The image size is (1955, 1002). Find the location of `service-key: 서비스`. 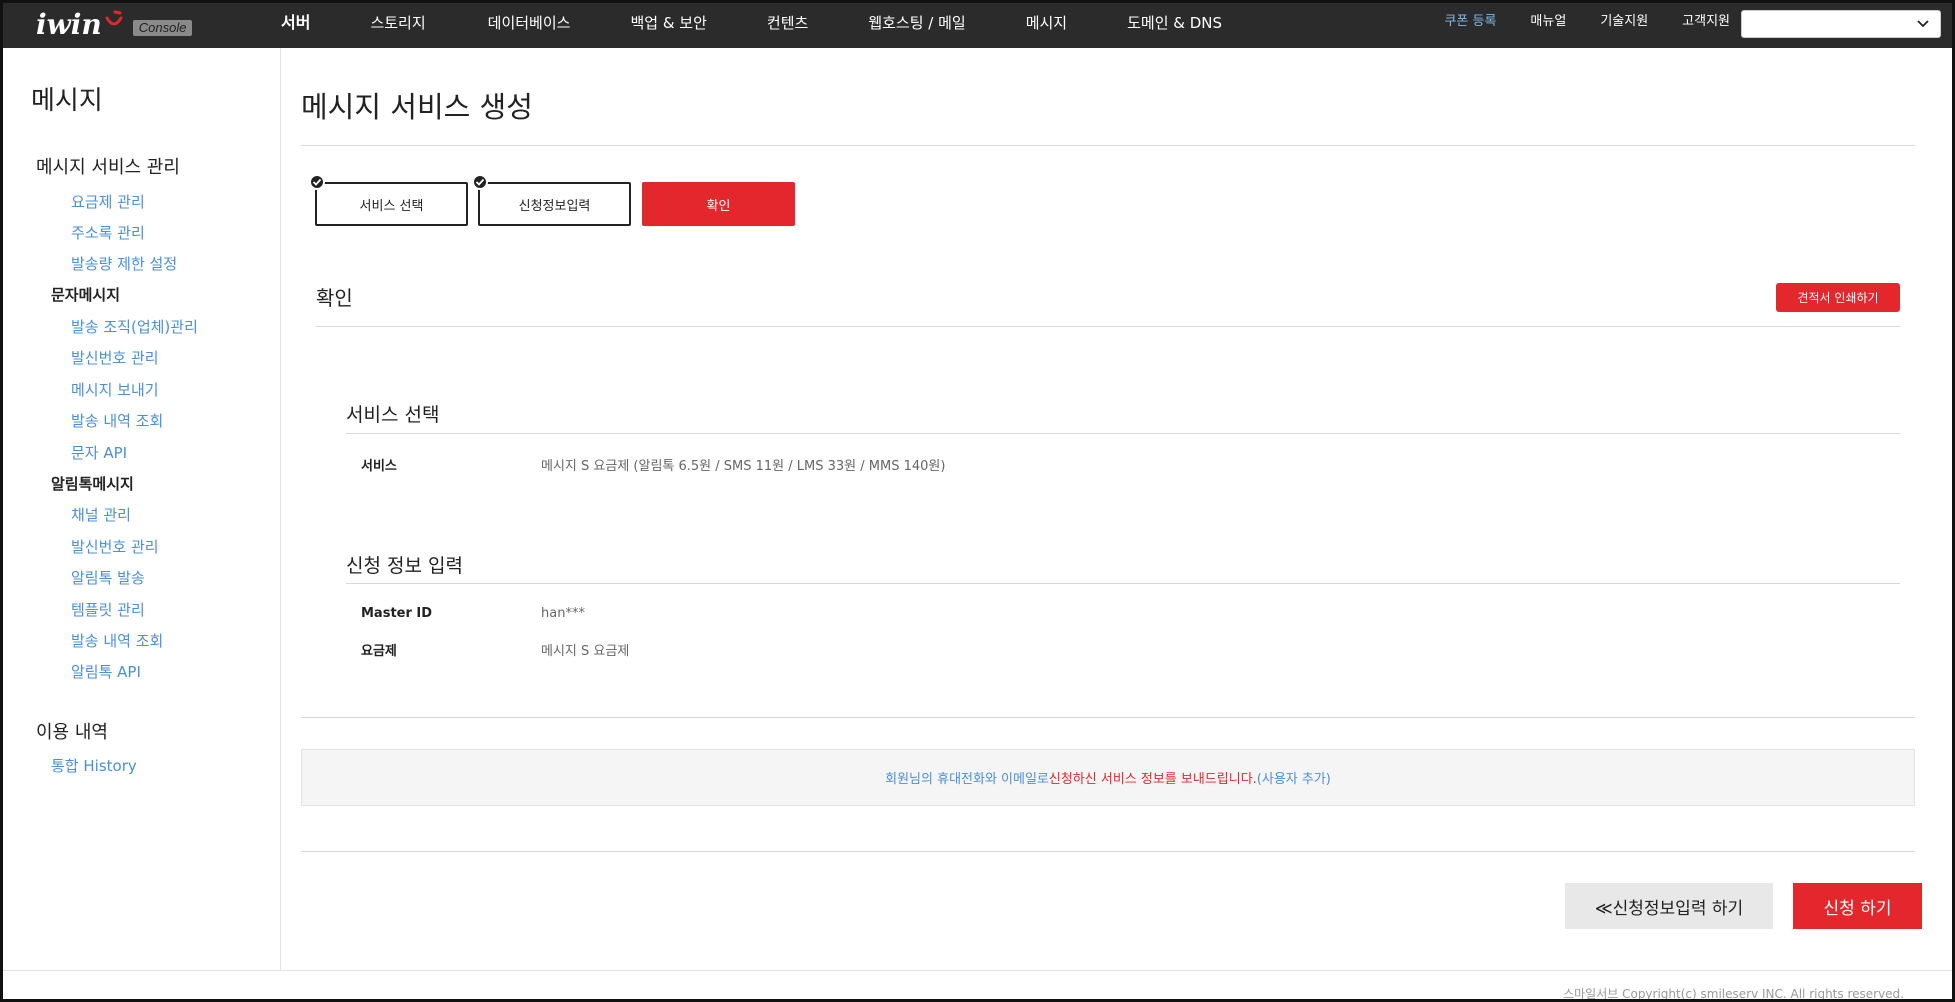

service-key: 서비스 is located at coordinates (379, 466).